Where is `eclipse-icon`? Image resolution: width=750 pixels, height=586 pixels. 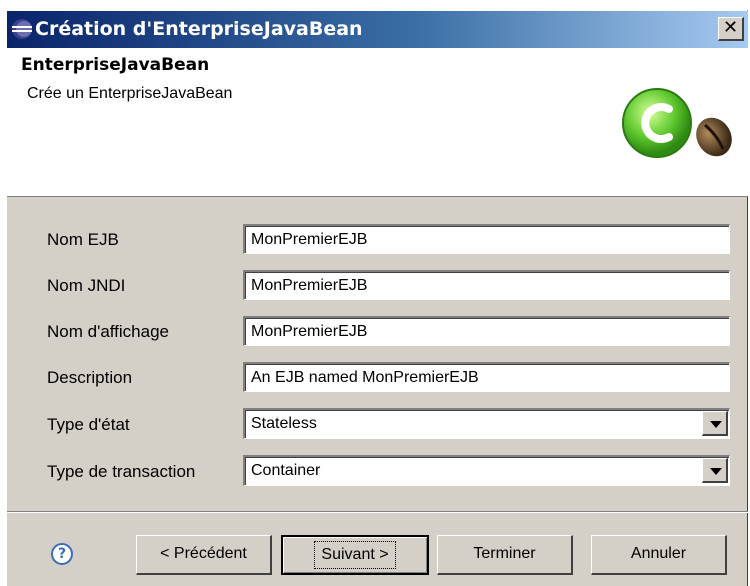 eclipse-icon is located at coordinates (22, 29).